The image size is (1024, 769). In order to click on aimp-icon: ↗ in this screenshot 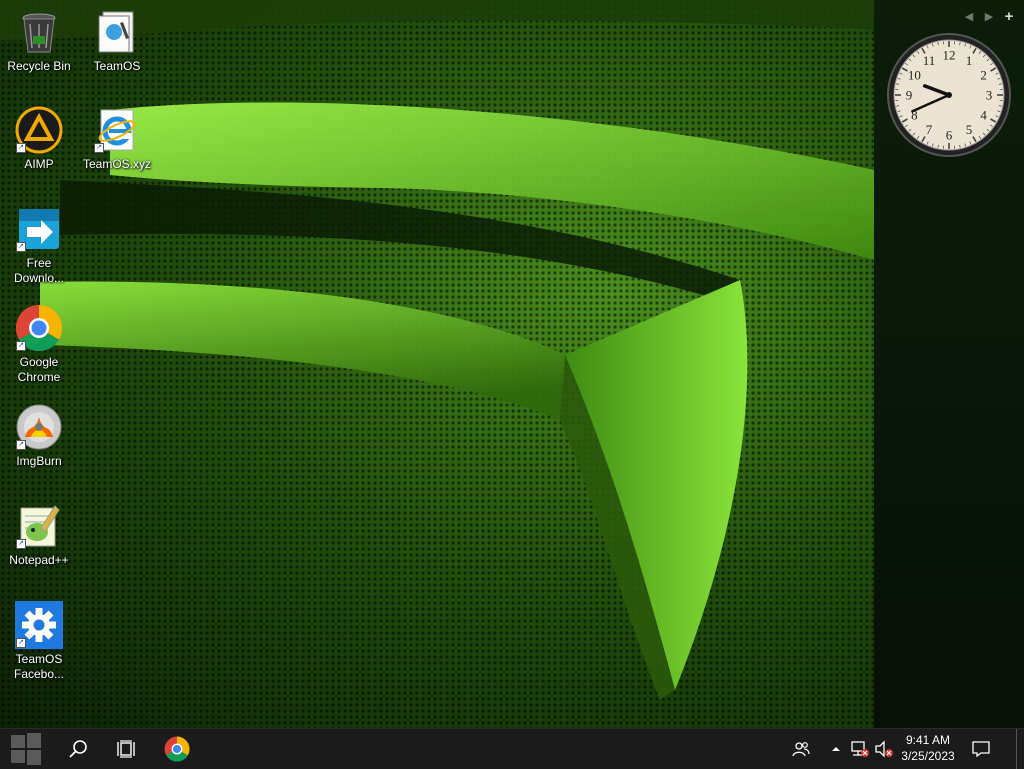, I will do `click(39, 130)`.